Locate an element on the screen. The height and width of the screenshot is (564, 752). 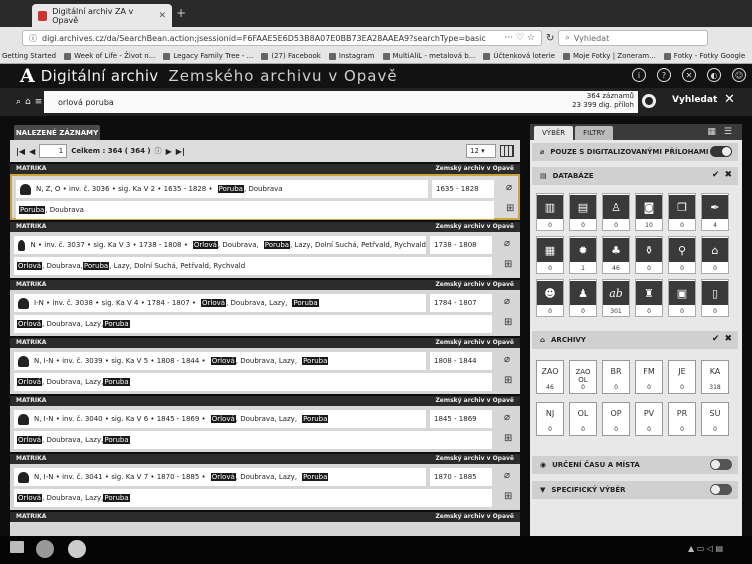
chrome-icon is located at coordinates (77, 549).